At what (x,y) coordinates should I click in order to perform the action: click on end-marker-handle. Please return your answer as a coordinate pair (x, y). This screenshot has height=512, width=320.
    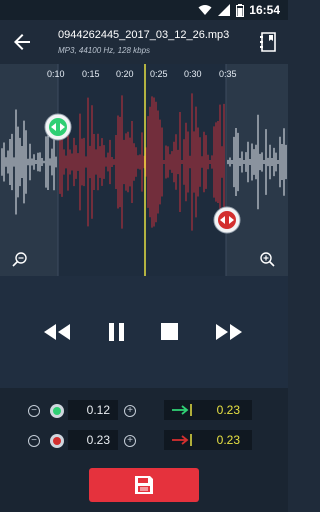
    Looking at the image, I should click on (227, 220).